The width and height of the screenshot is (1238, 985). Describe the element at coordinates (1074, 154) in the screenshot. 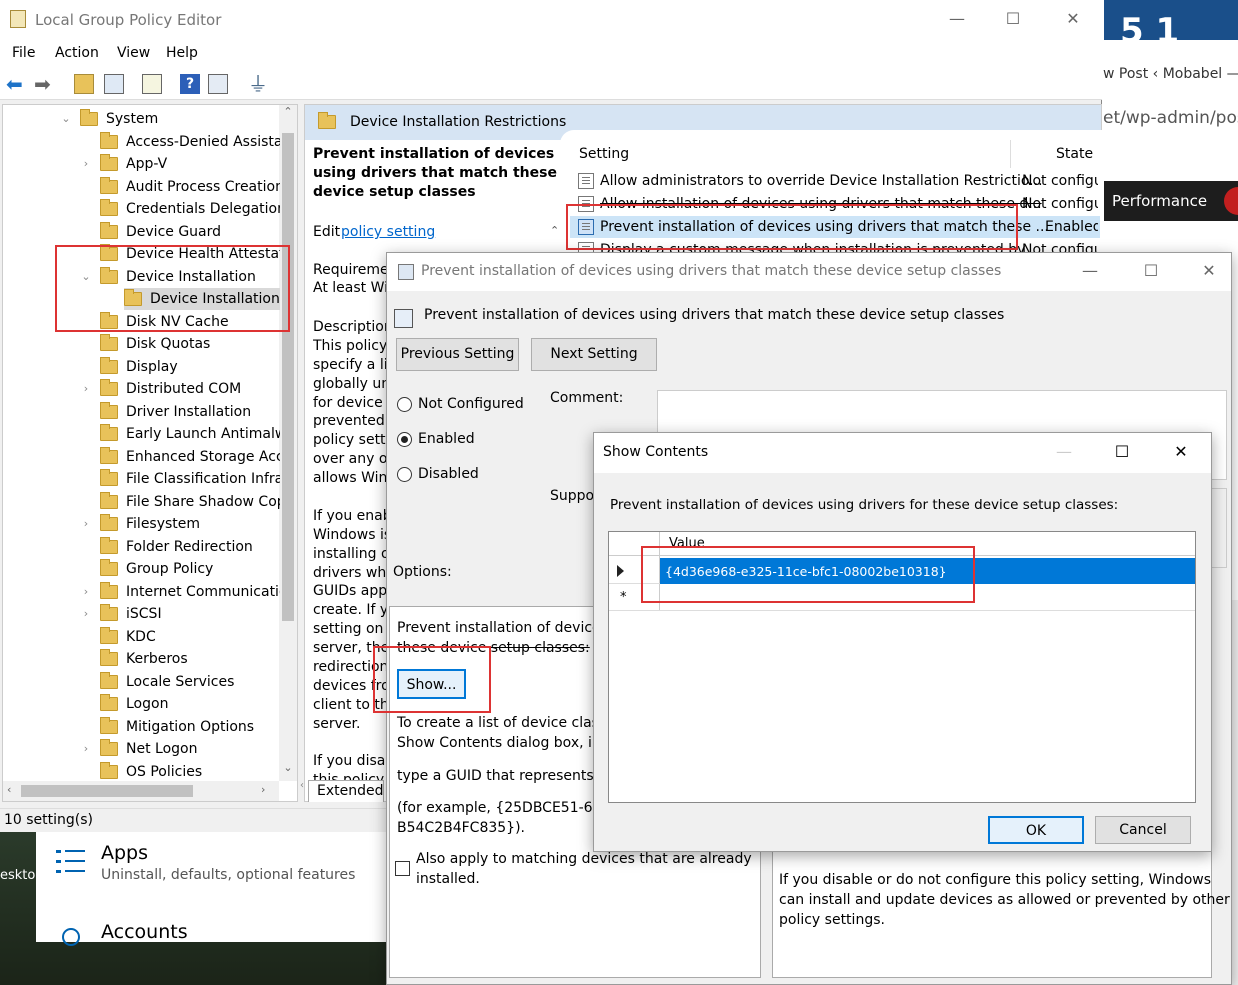

I see `column-state: State` at that location.